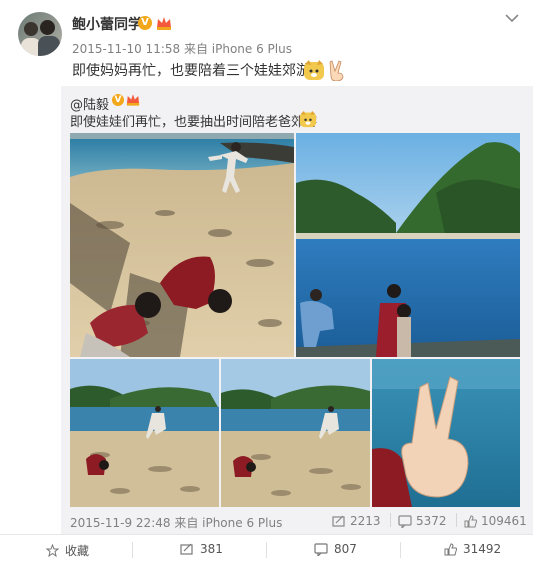 This screenshot has width=533, height=567. What do you see at coordinates (40, 34) in the screenshot?
I see `avatar` at bounding box center [40, 34].